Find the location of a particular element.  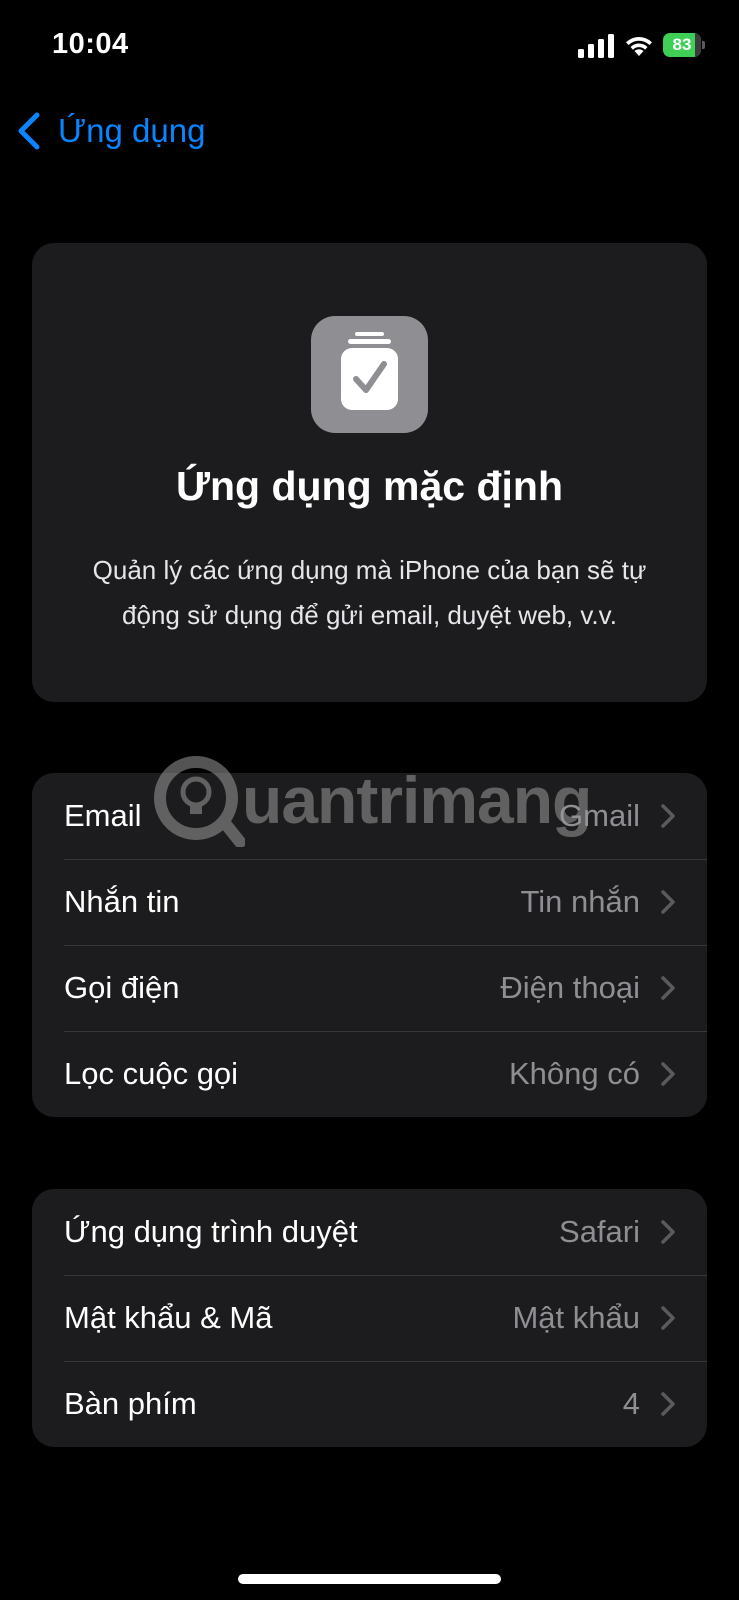

row-label: Email is located at coordinates (103, 815).